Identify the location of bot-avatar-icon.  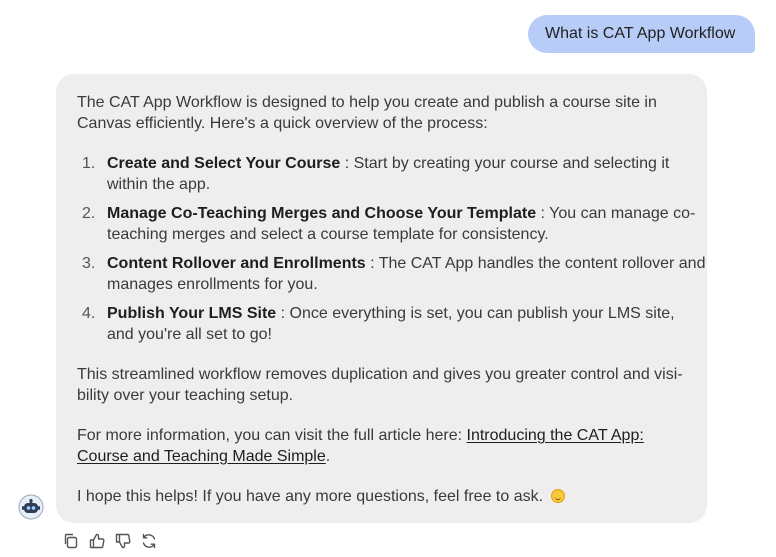
(31, 507).